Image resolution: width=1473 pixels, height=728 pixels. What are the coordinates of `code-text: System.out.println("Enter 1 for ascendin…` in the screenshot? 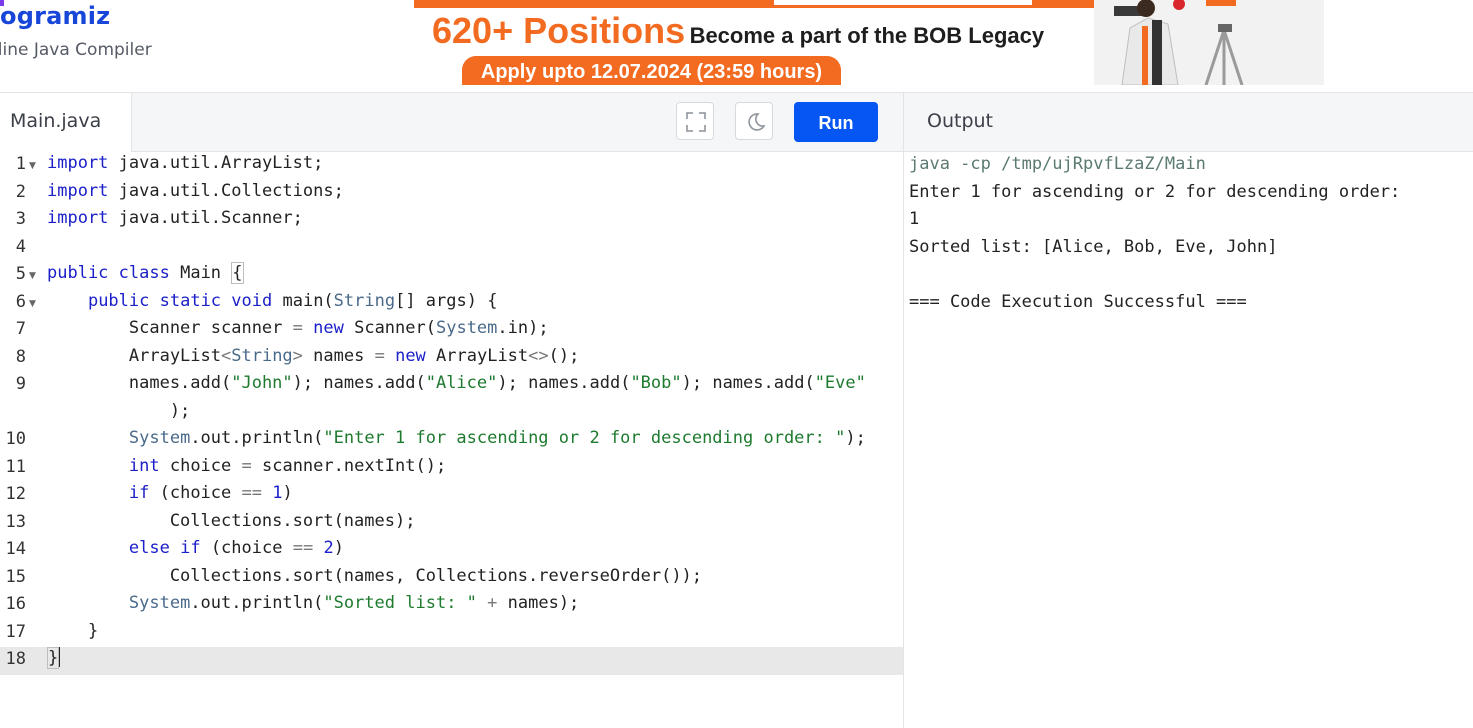 It's located at (497, 438).